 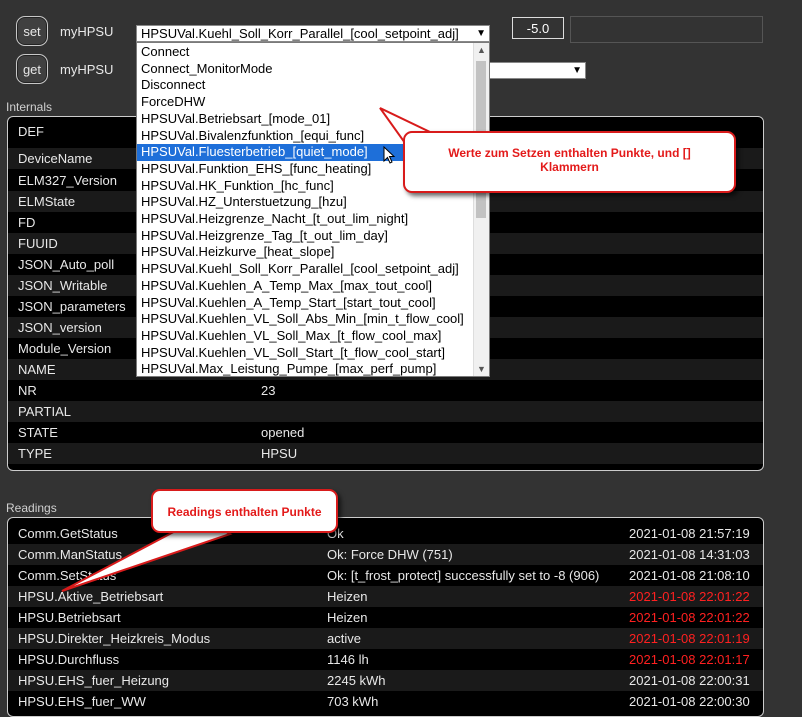 What do you see at coordinates (385, 432) in the screenshot?
I see `internals-row: STATE opened` at bounding box center [385, 432].